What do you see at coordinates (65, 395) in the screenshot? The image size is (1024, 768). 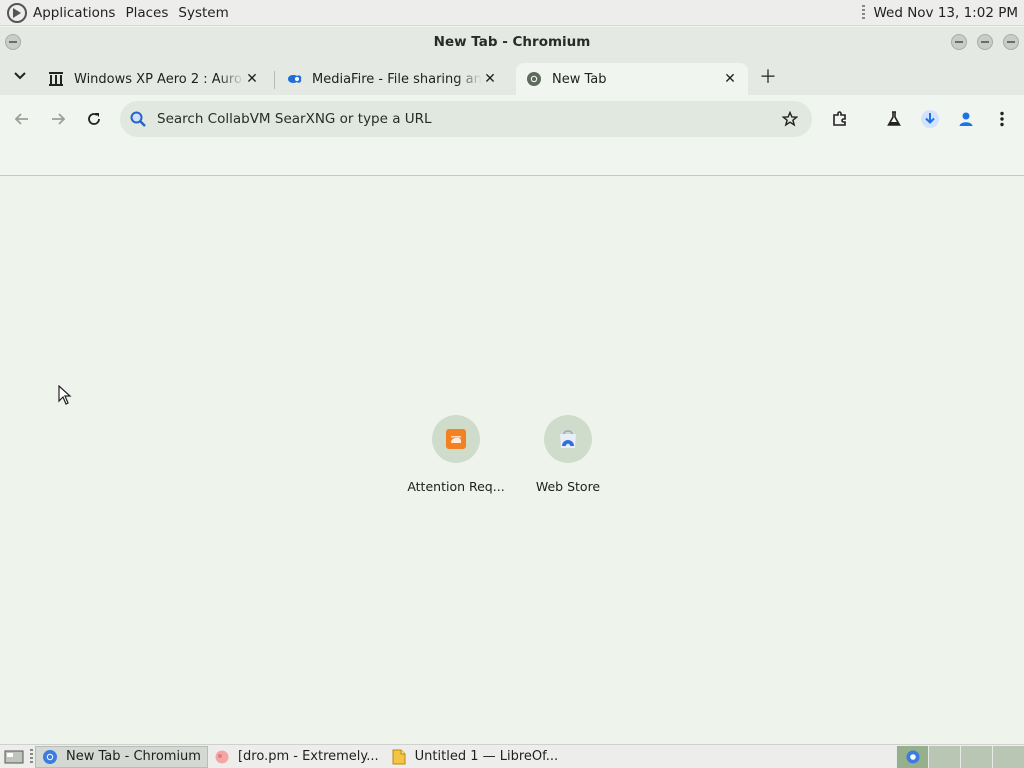 I see `mouse-cursor-icon` at bounding box center [65, 395].